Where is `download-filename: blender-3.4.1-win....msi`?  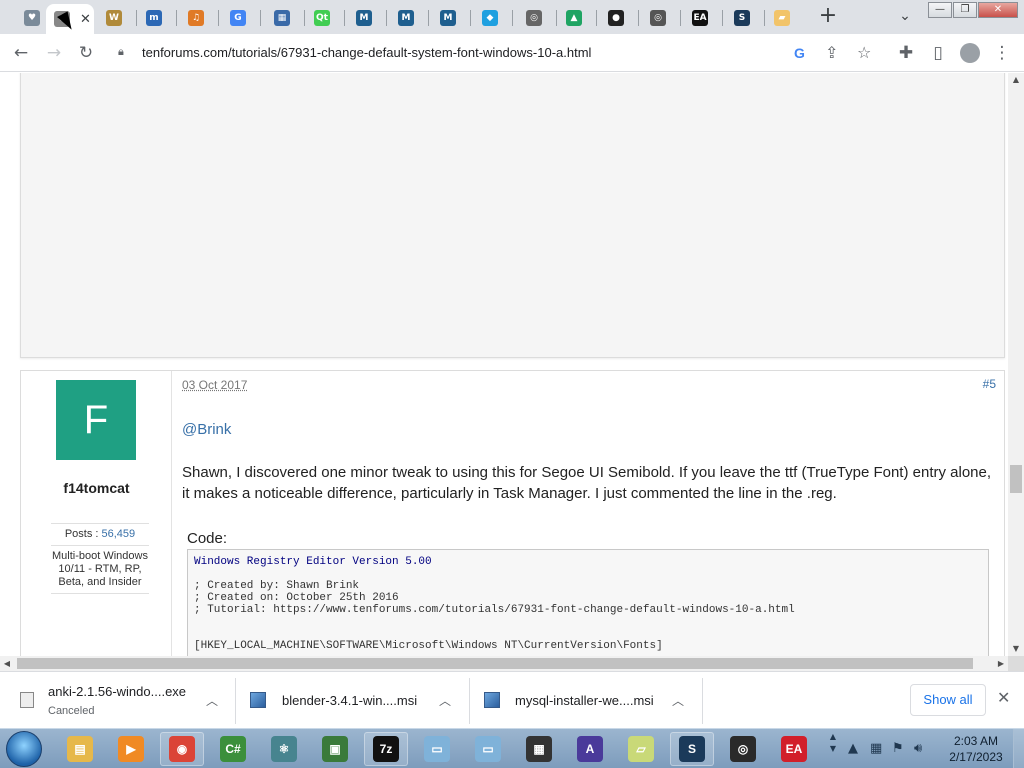 download-filename: blender-3.4.1-win....msi is located at coordinates (349, 700).